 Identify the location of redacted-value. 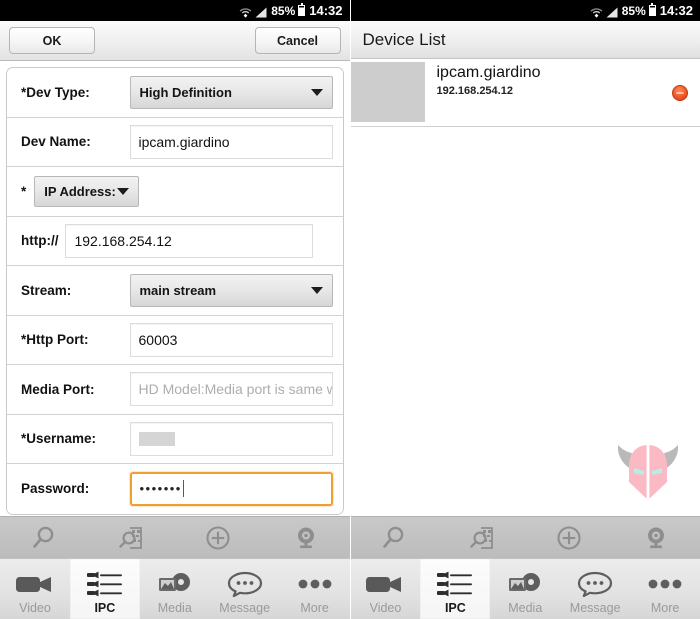
(156, 438).